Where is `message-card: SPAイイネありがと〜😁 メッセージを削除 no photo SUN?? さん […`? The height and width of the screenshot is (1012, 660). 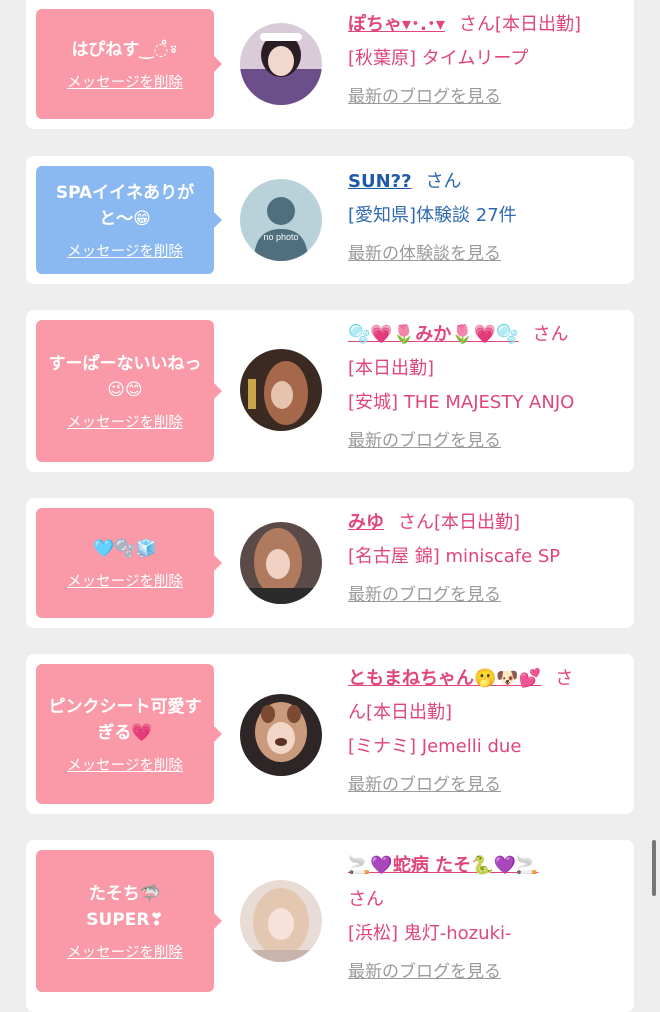 message-card: SPAイイネありがと〜😁 メッセージを削除 no photo SUN?? さん [… is located at coordinates (330, 220).